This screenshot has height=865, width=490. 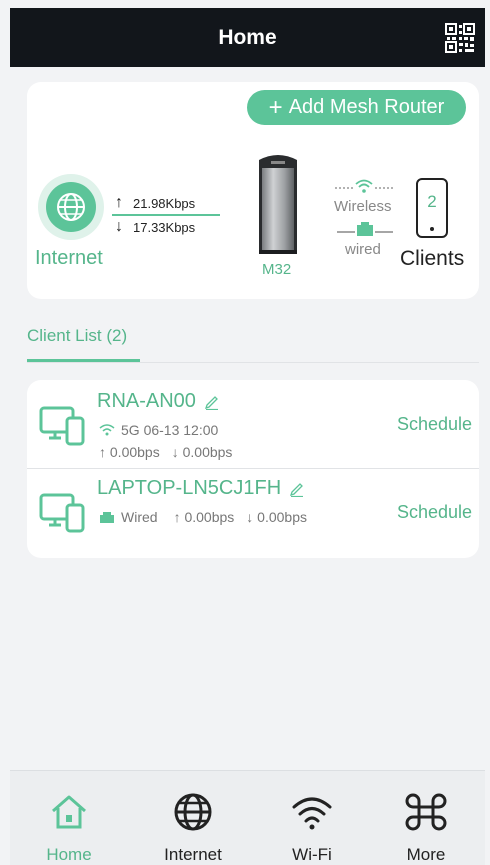 What do you see at coordinates (69, 854) in the screenshot?
I see `nav-home-label: Home` at bounding box center [69, 854].